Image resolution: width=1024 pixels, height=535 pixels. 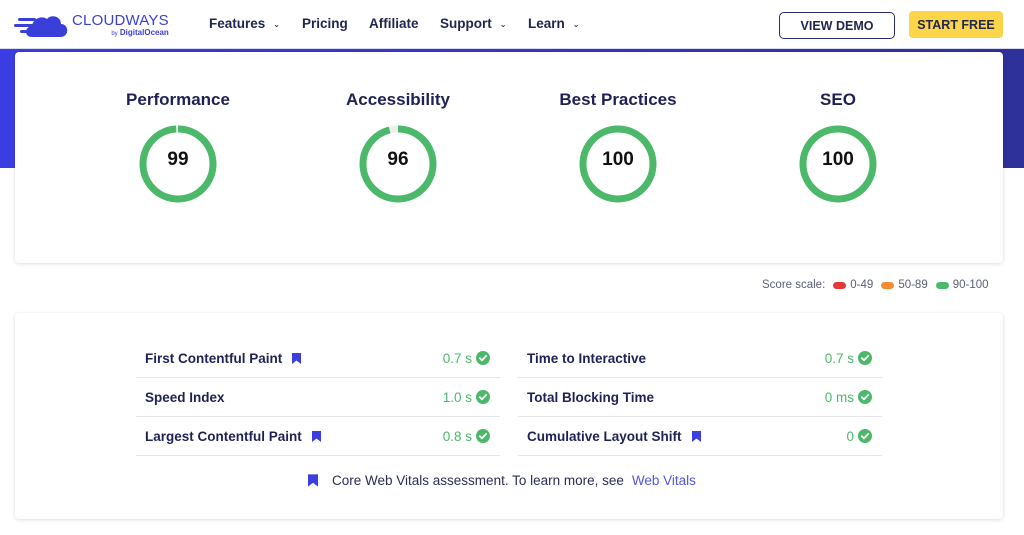 What do you see at coordinates (214, 358) in the screenshot?
I see `metric-label: First Contentful Paint` at bounding box center [214, 358].